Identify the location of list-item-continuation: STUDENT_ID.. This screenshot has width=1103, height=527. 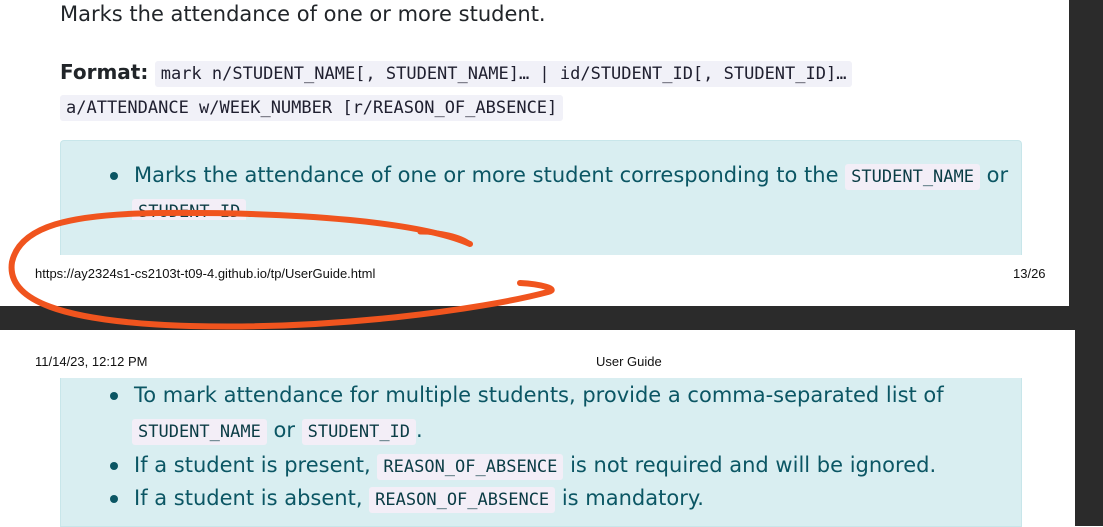
(192, 209).